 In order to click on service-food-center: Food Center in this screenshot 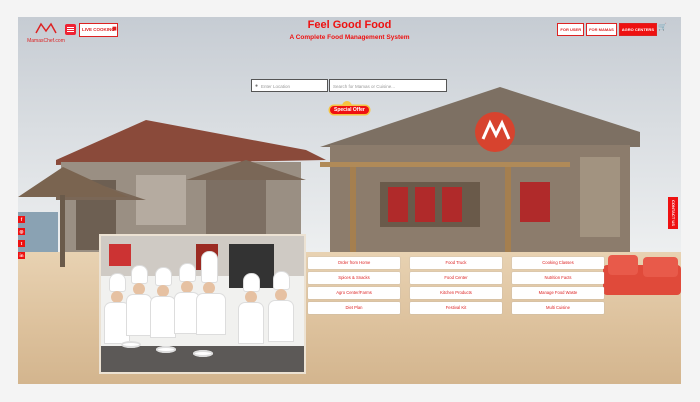, I will do `click(456, 278)`.